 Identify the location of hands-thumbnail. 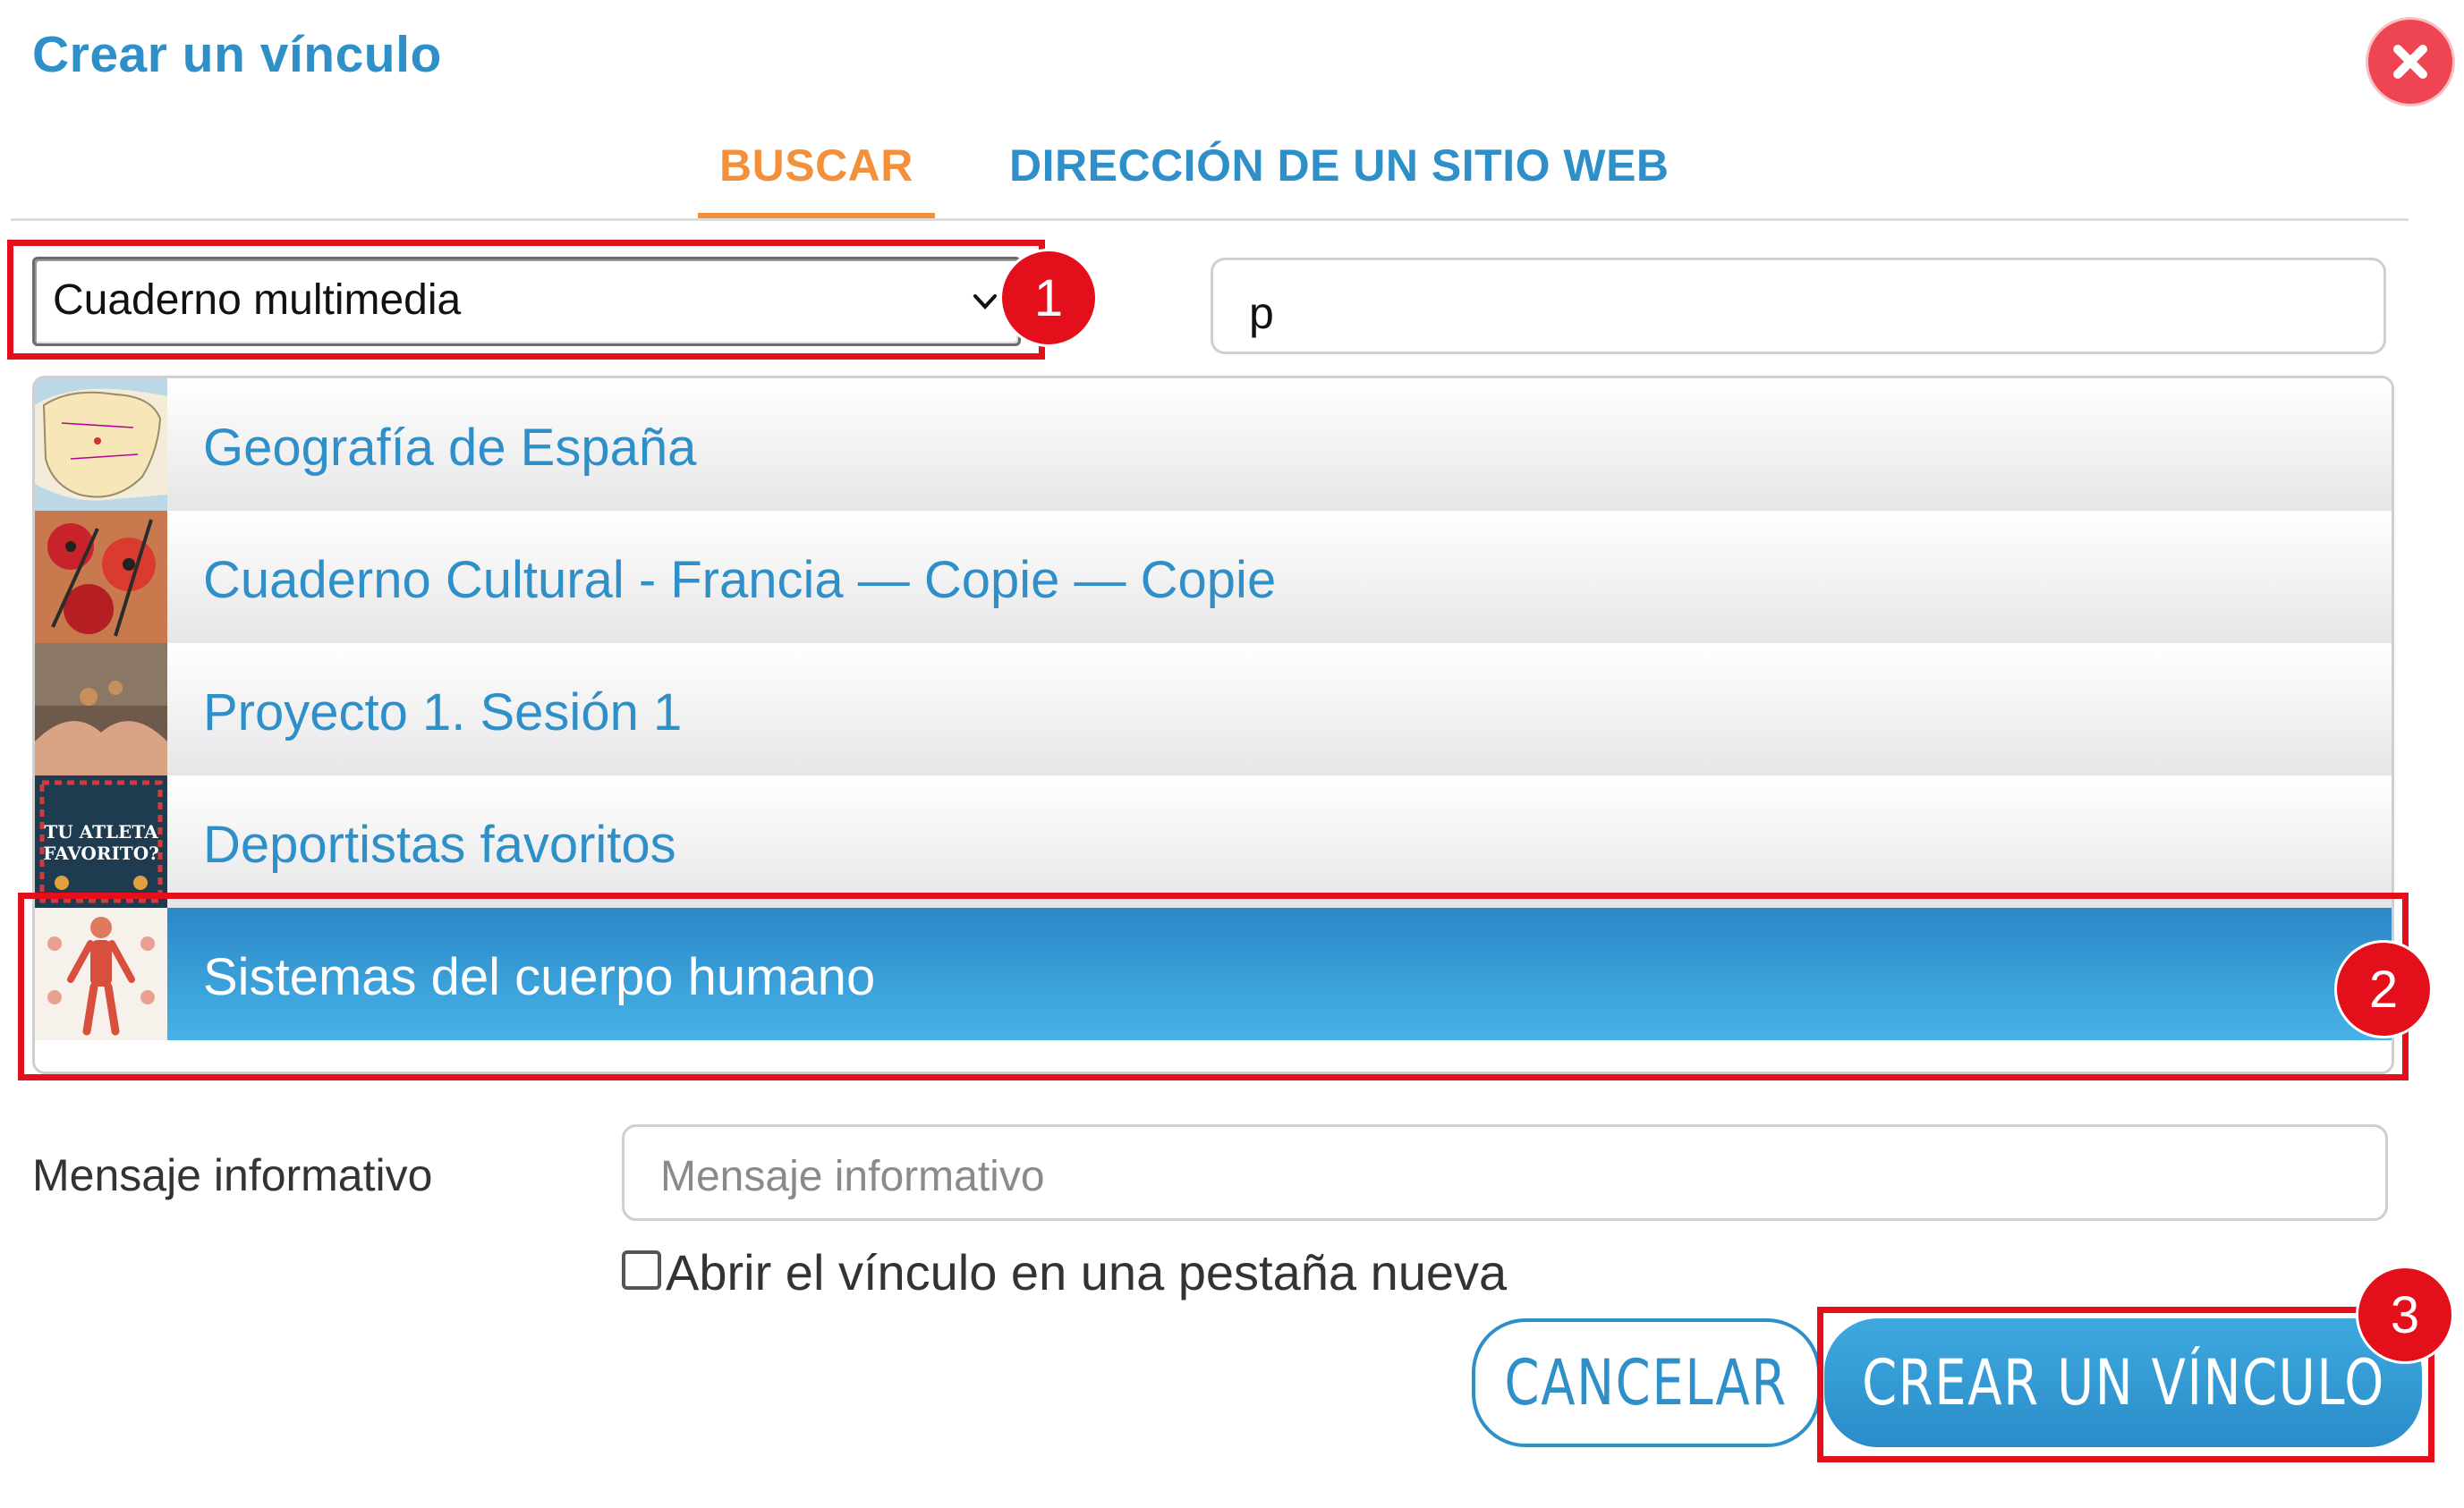
(101, 709).